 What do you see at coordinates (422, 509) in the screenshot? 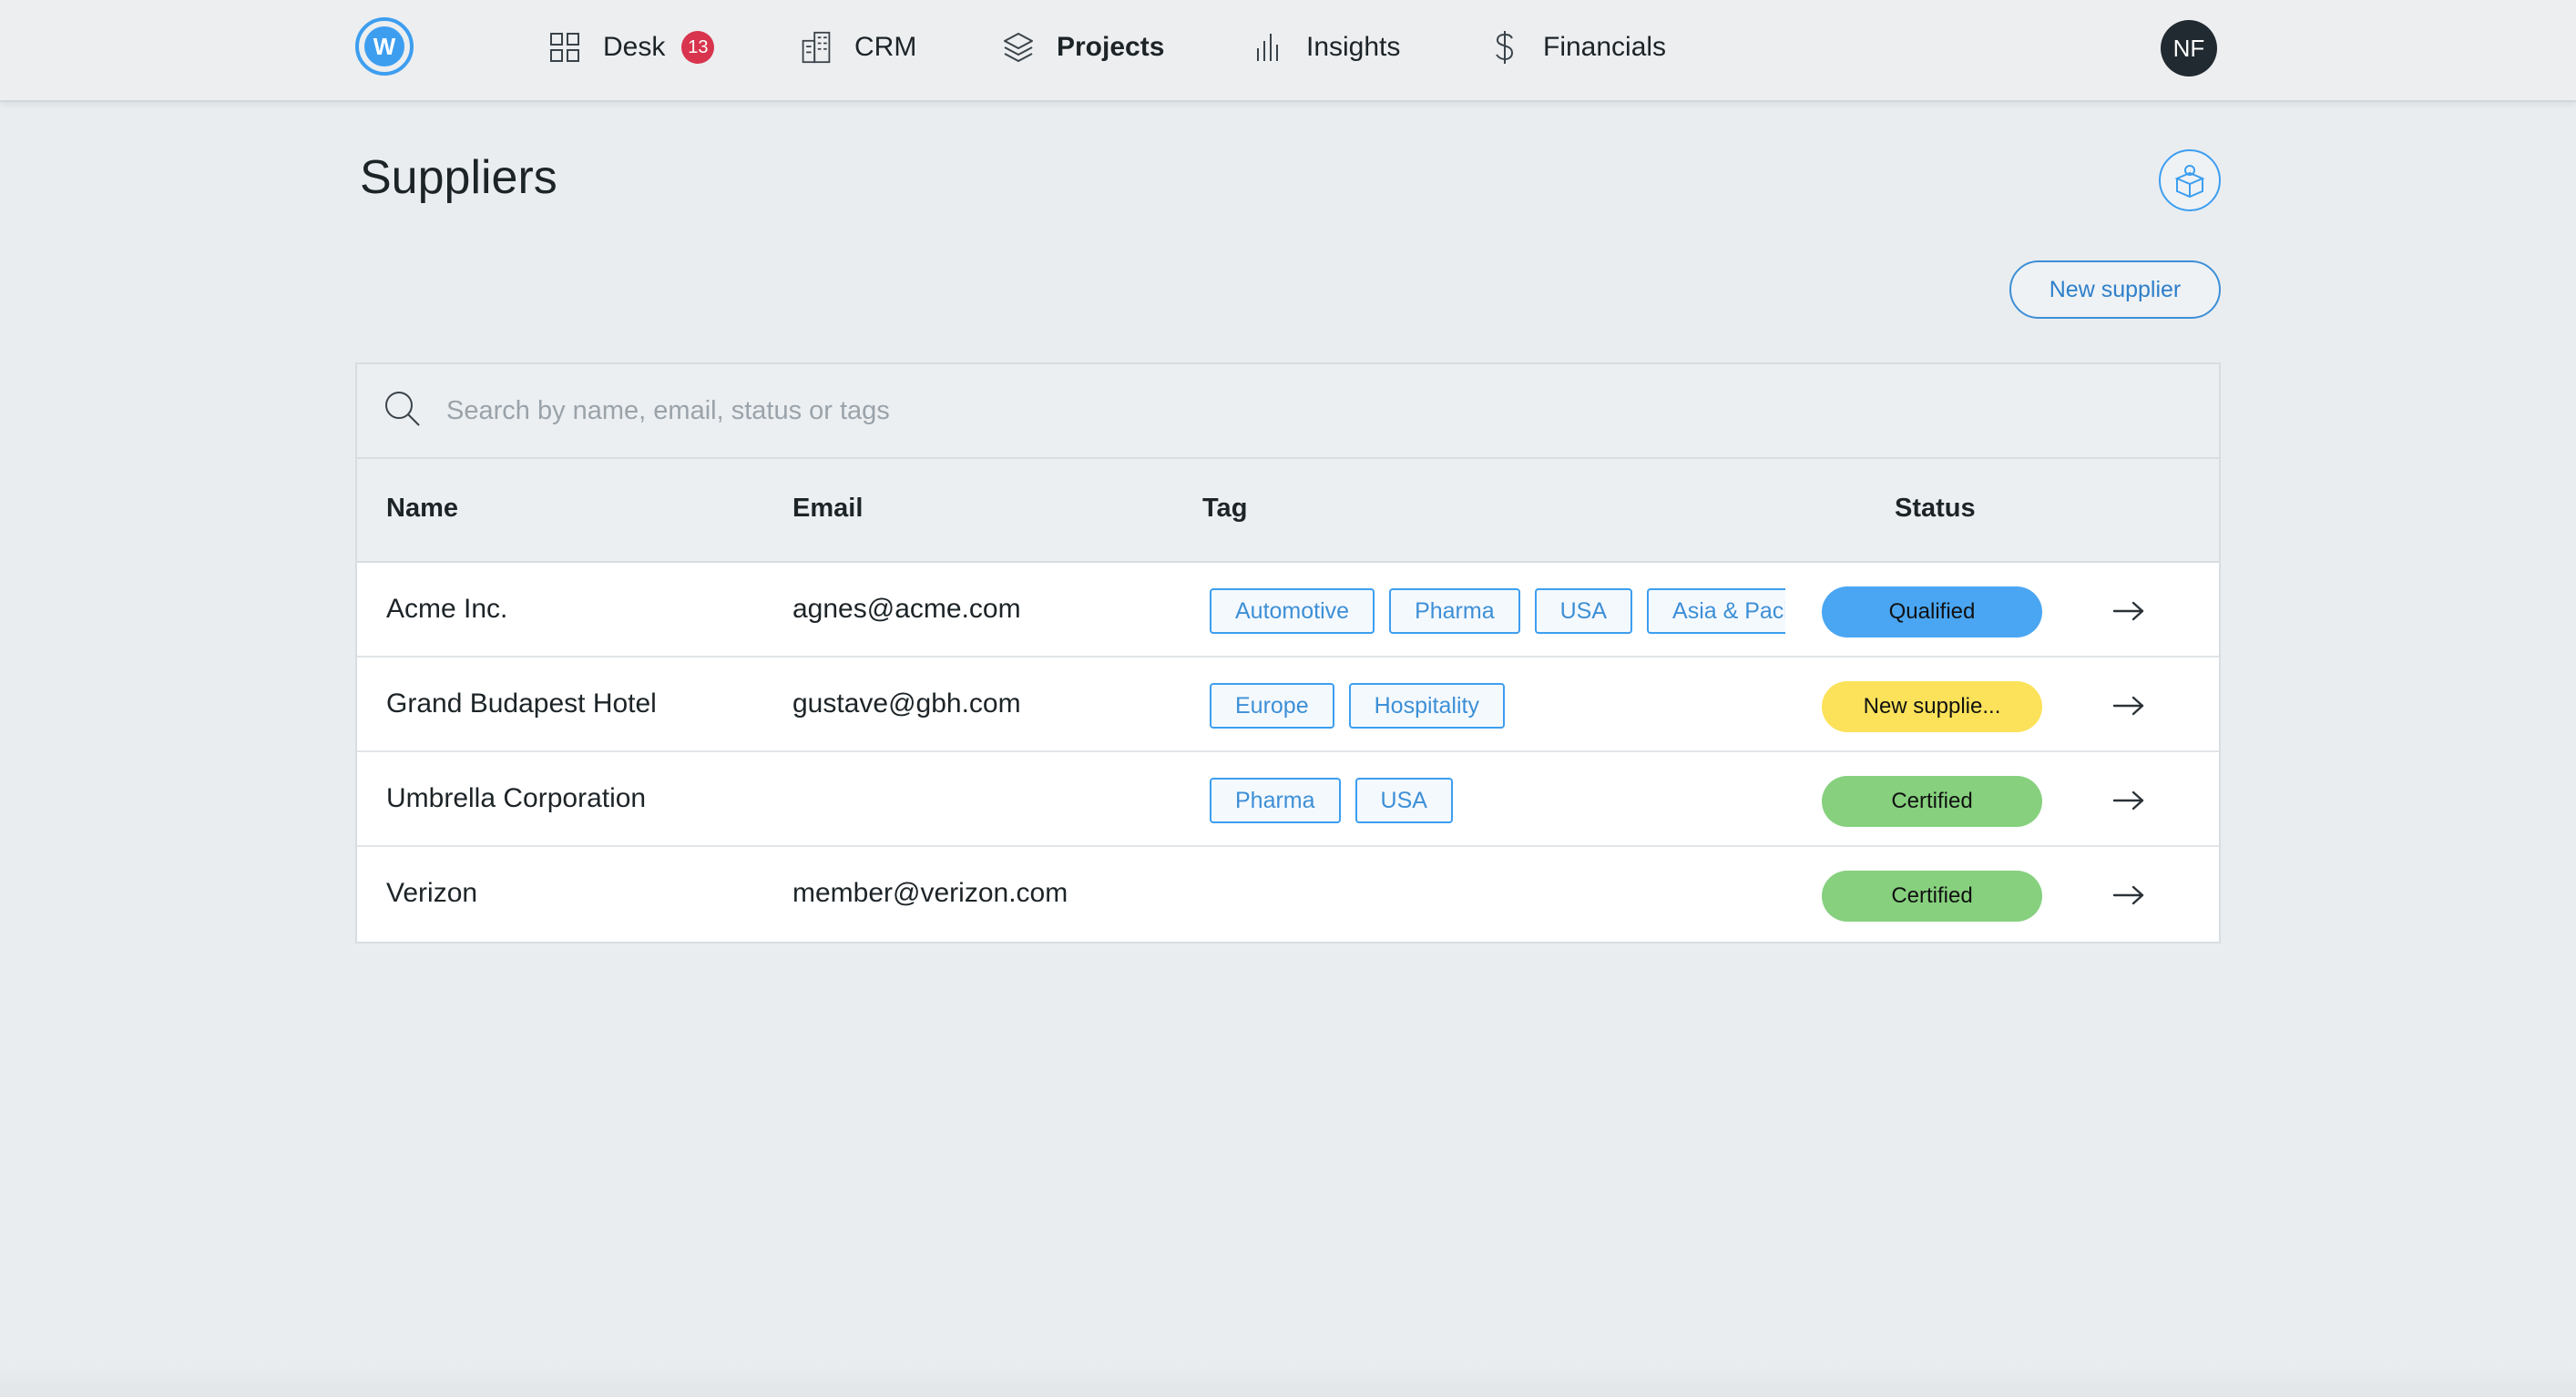
I see `column-header-name: Name` at bounding box center [422, 509].